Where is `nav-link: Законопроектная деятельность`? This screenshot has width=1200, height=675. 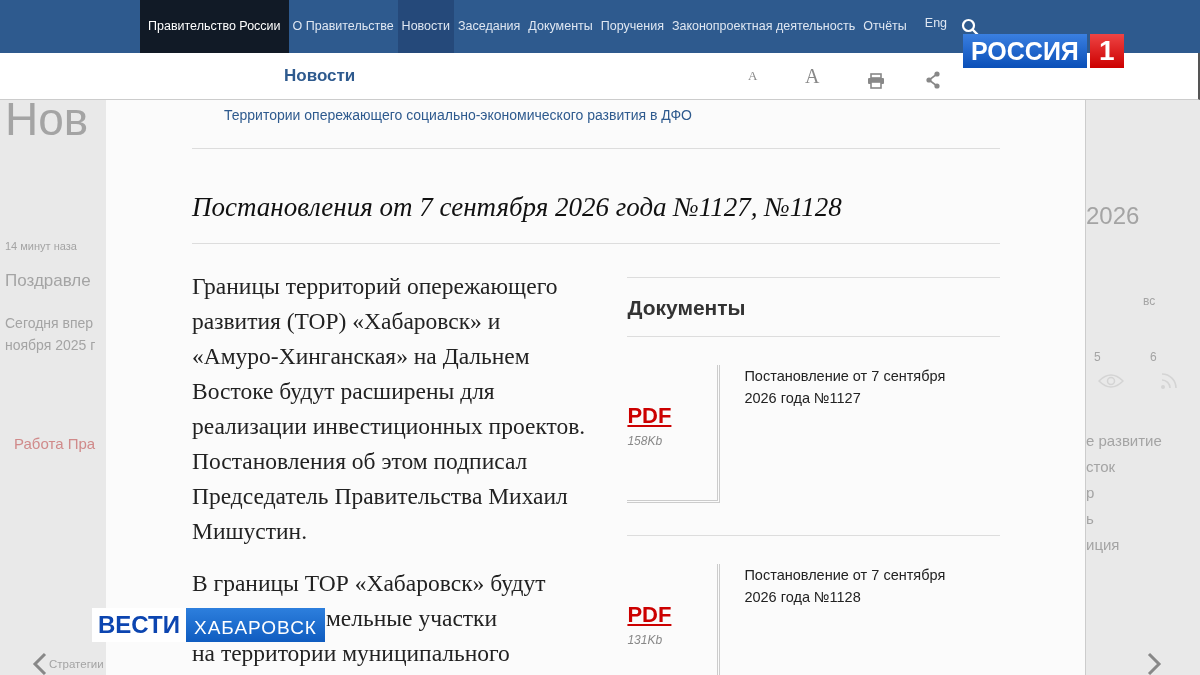
nav-link: Законопроектная деятельность is located at coordinates (763, 26).